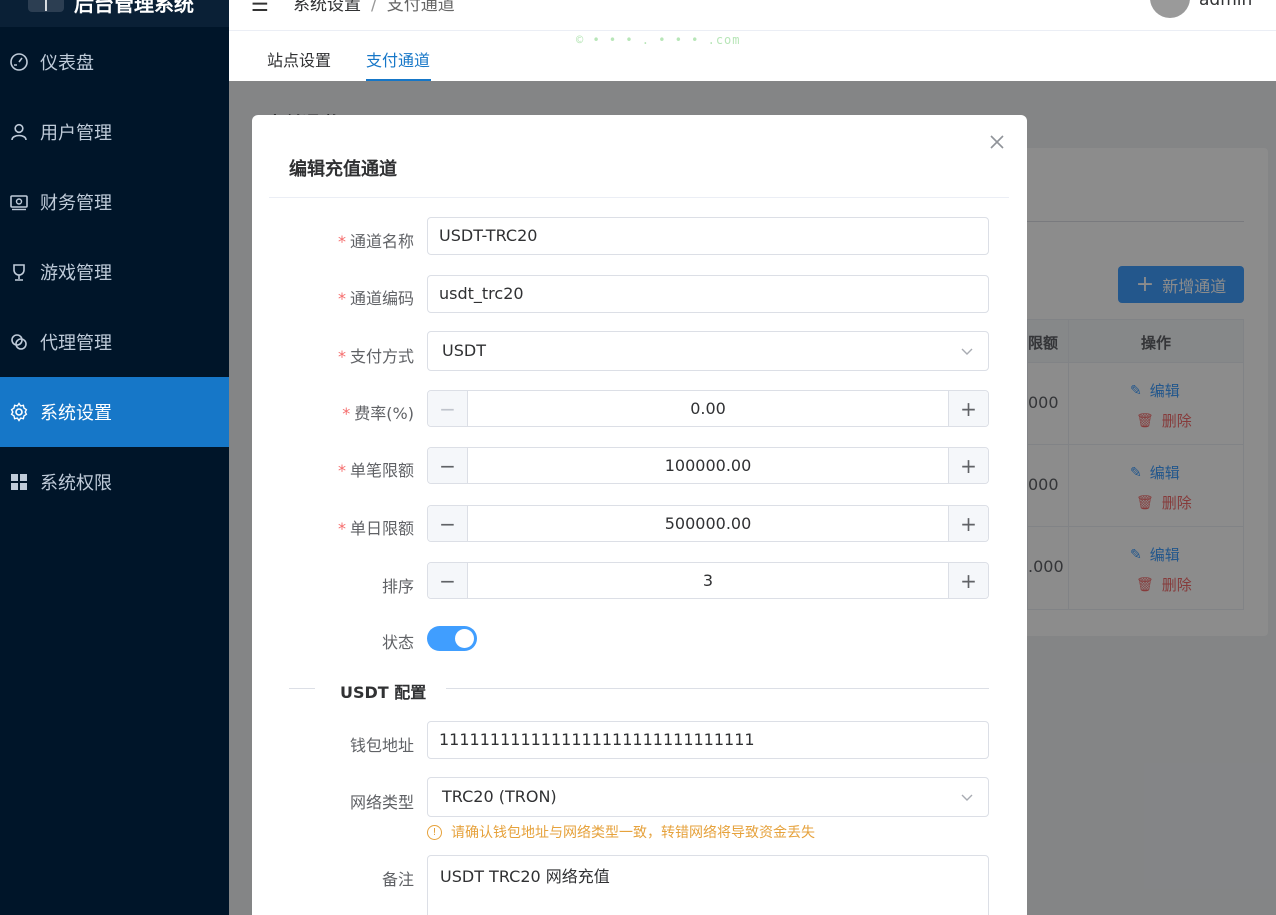  Describe the element at coordinates (397, 586) in the screenshot. I see `sort-label: 排序` at that location.